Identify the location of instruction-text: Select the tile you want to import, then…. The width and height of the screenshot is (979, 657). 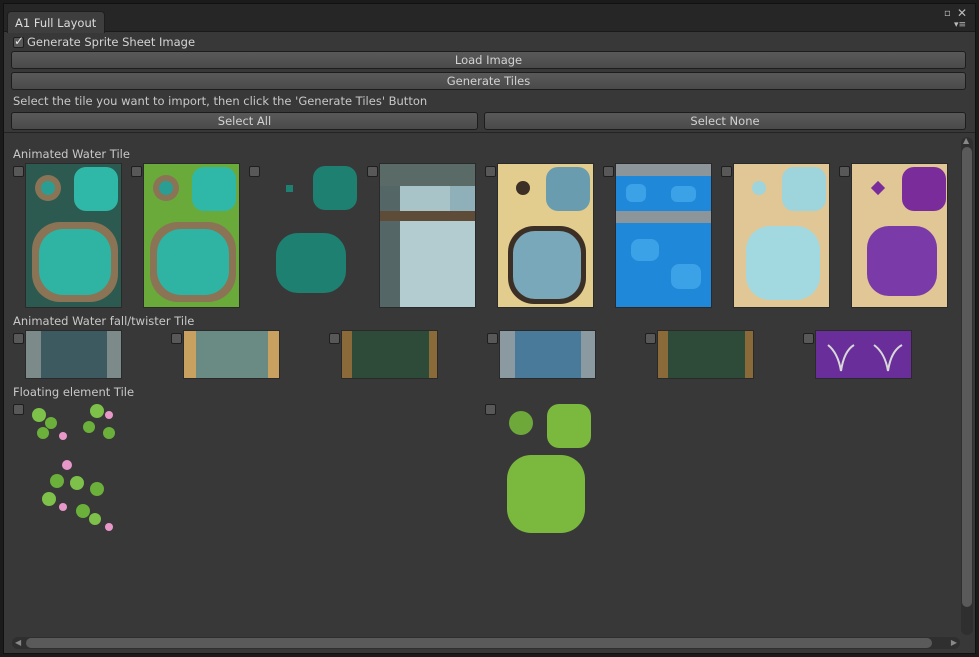
(220, 101).